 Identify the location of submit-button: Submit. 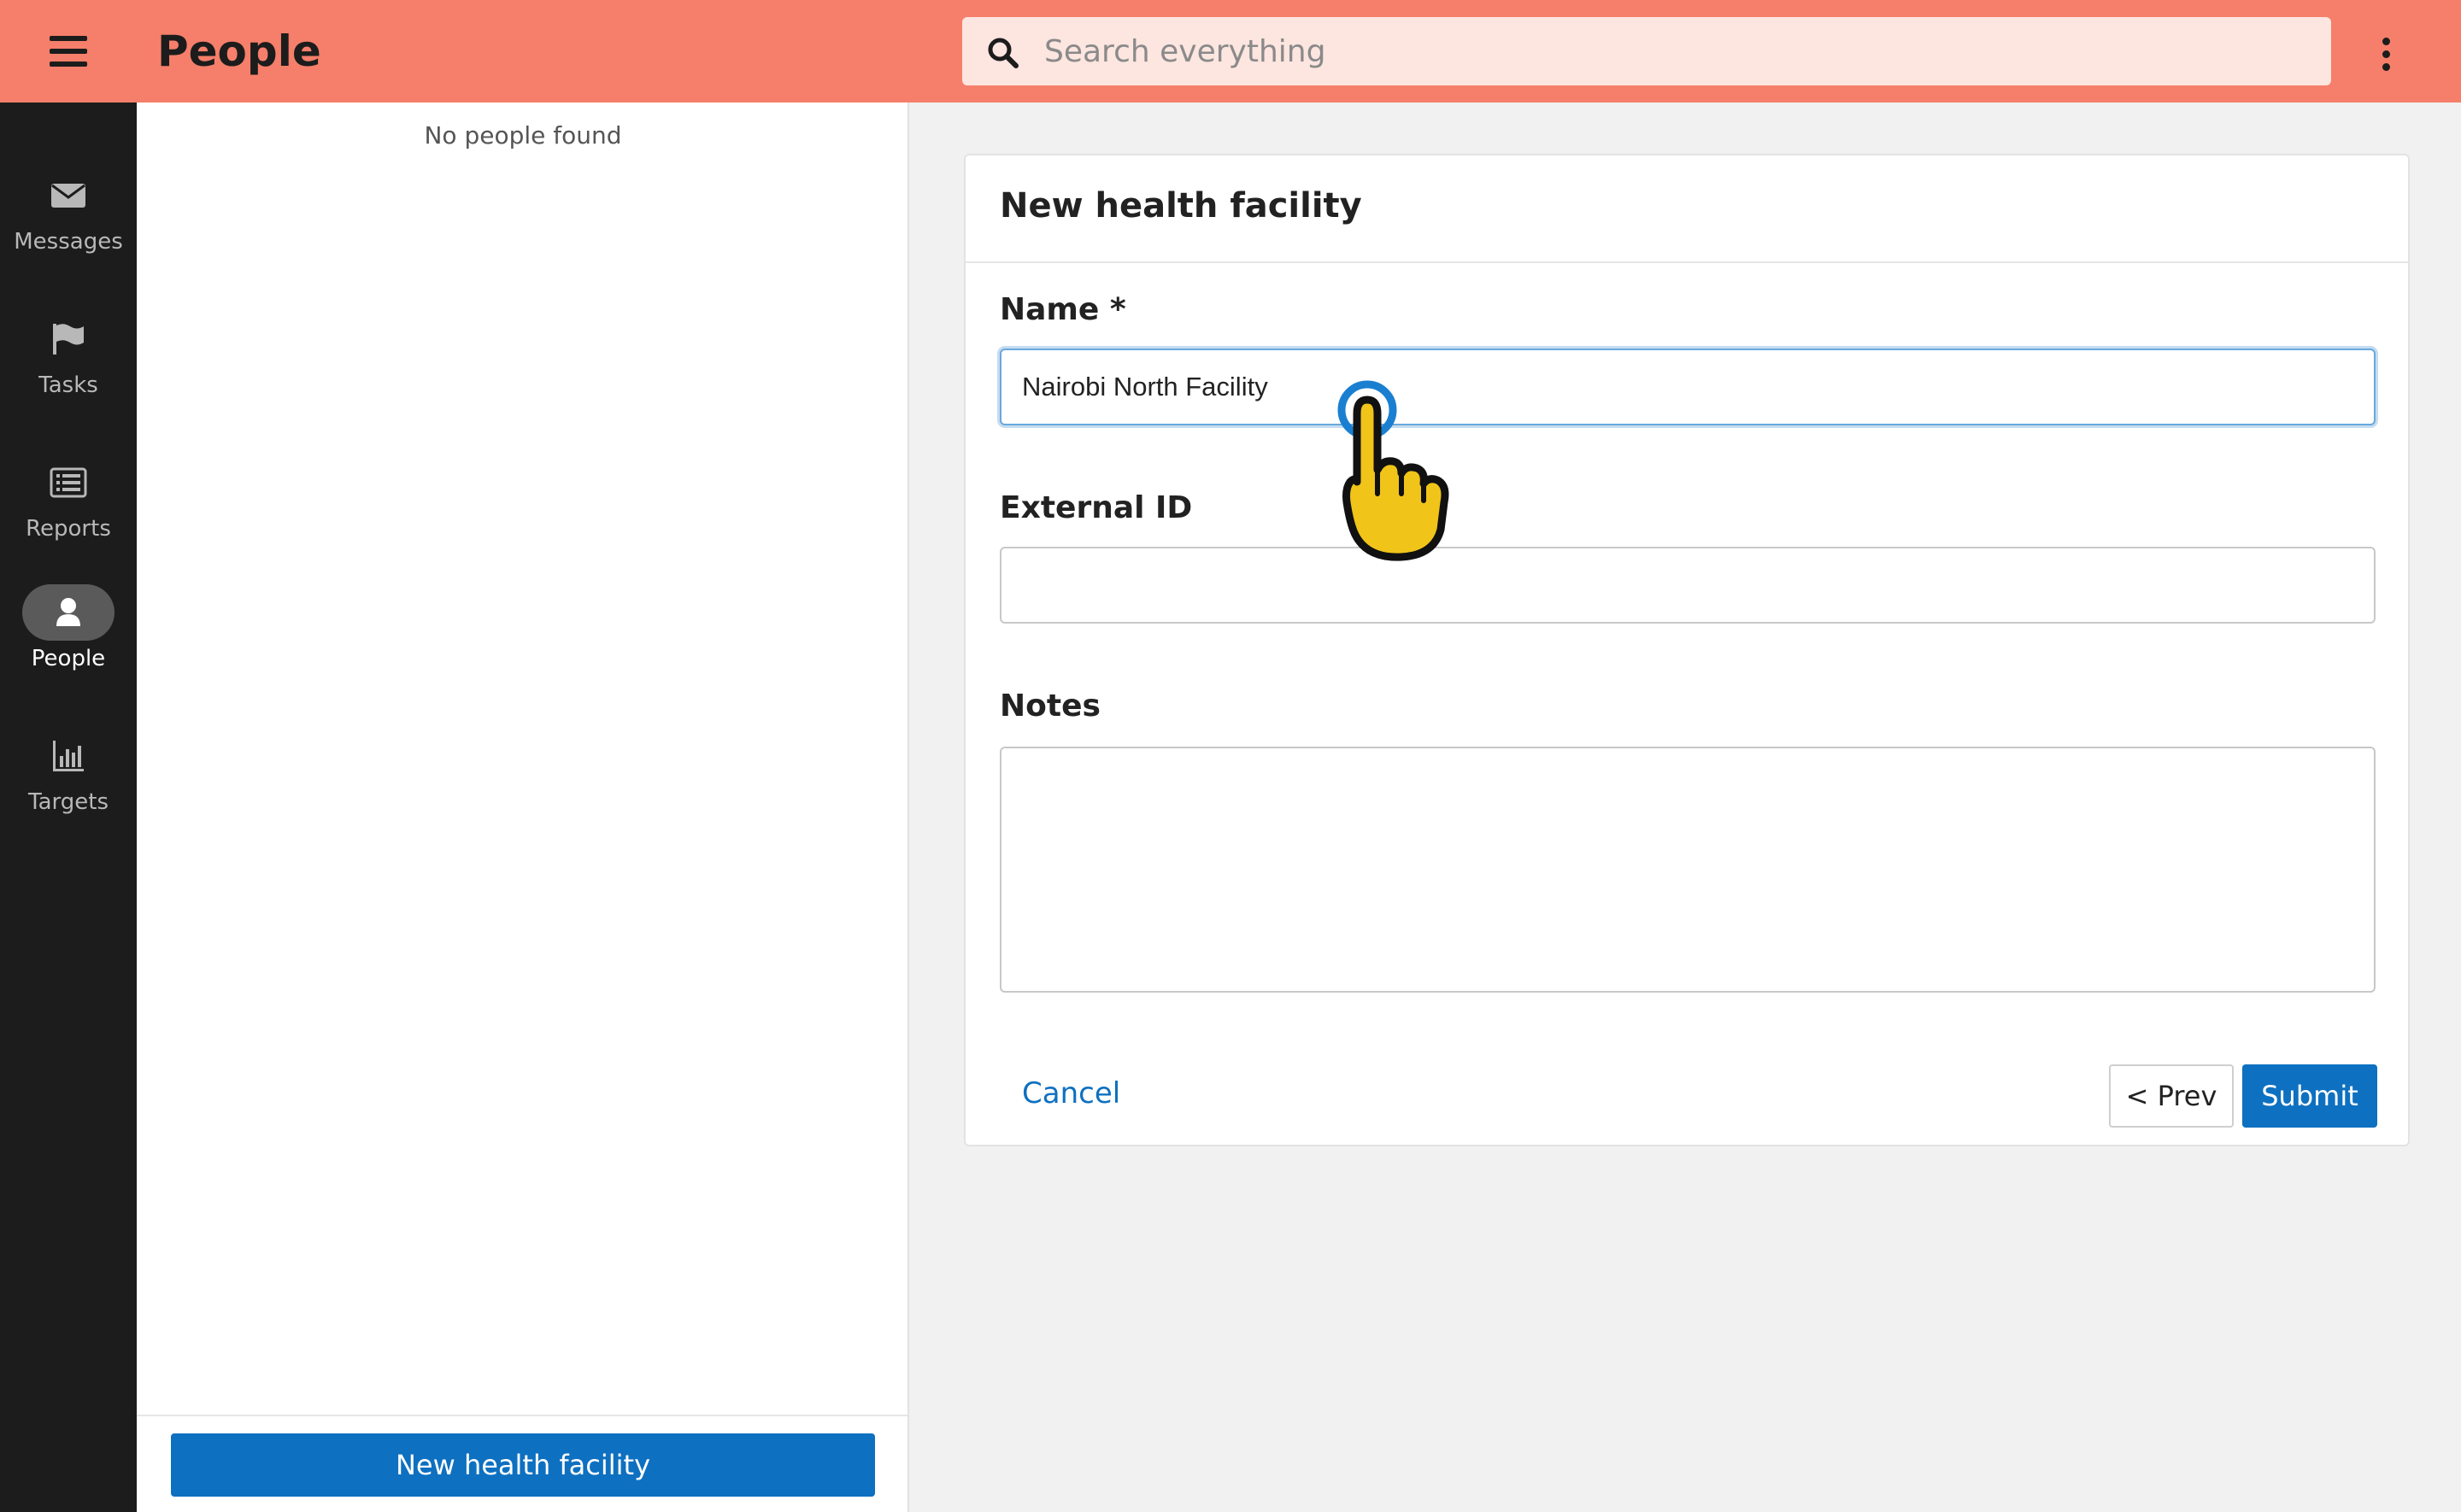
(2309, 1096).